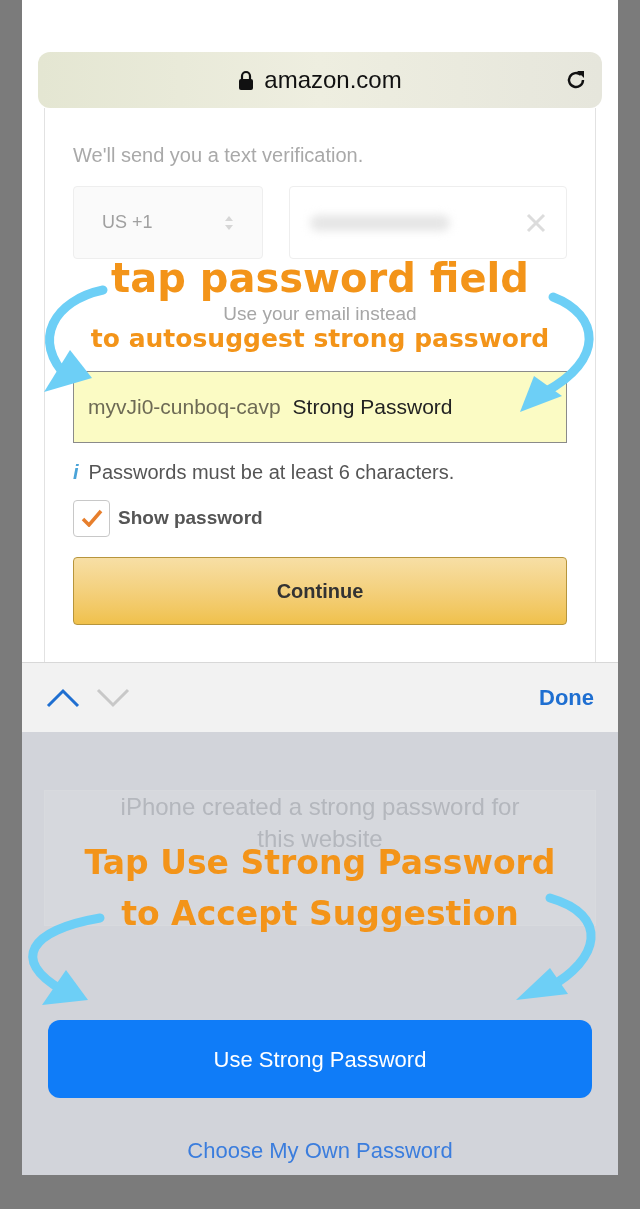 This screenshot has height=1209, width=640. Describe the element at coordinates (190, 517) in the screenshot. I see `show-password-label: Show password` at that location.